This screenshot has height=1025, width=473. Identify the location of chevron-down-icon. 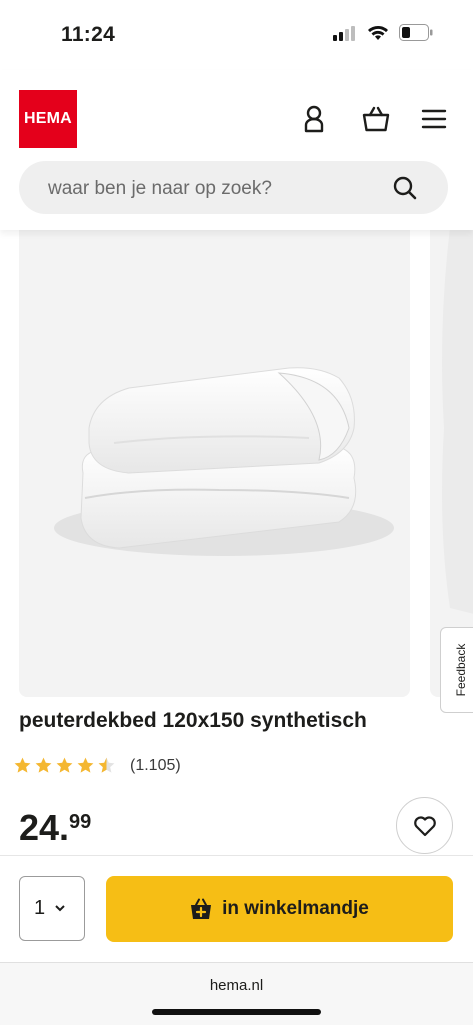
(60, 908).